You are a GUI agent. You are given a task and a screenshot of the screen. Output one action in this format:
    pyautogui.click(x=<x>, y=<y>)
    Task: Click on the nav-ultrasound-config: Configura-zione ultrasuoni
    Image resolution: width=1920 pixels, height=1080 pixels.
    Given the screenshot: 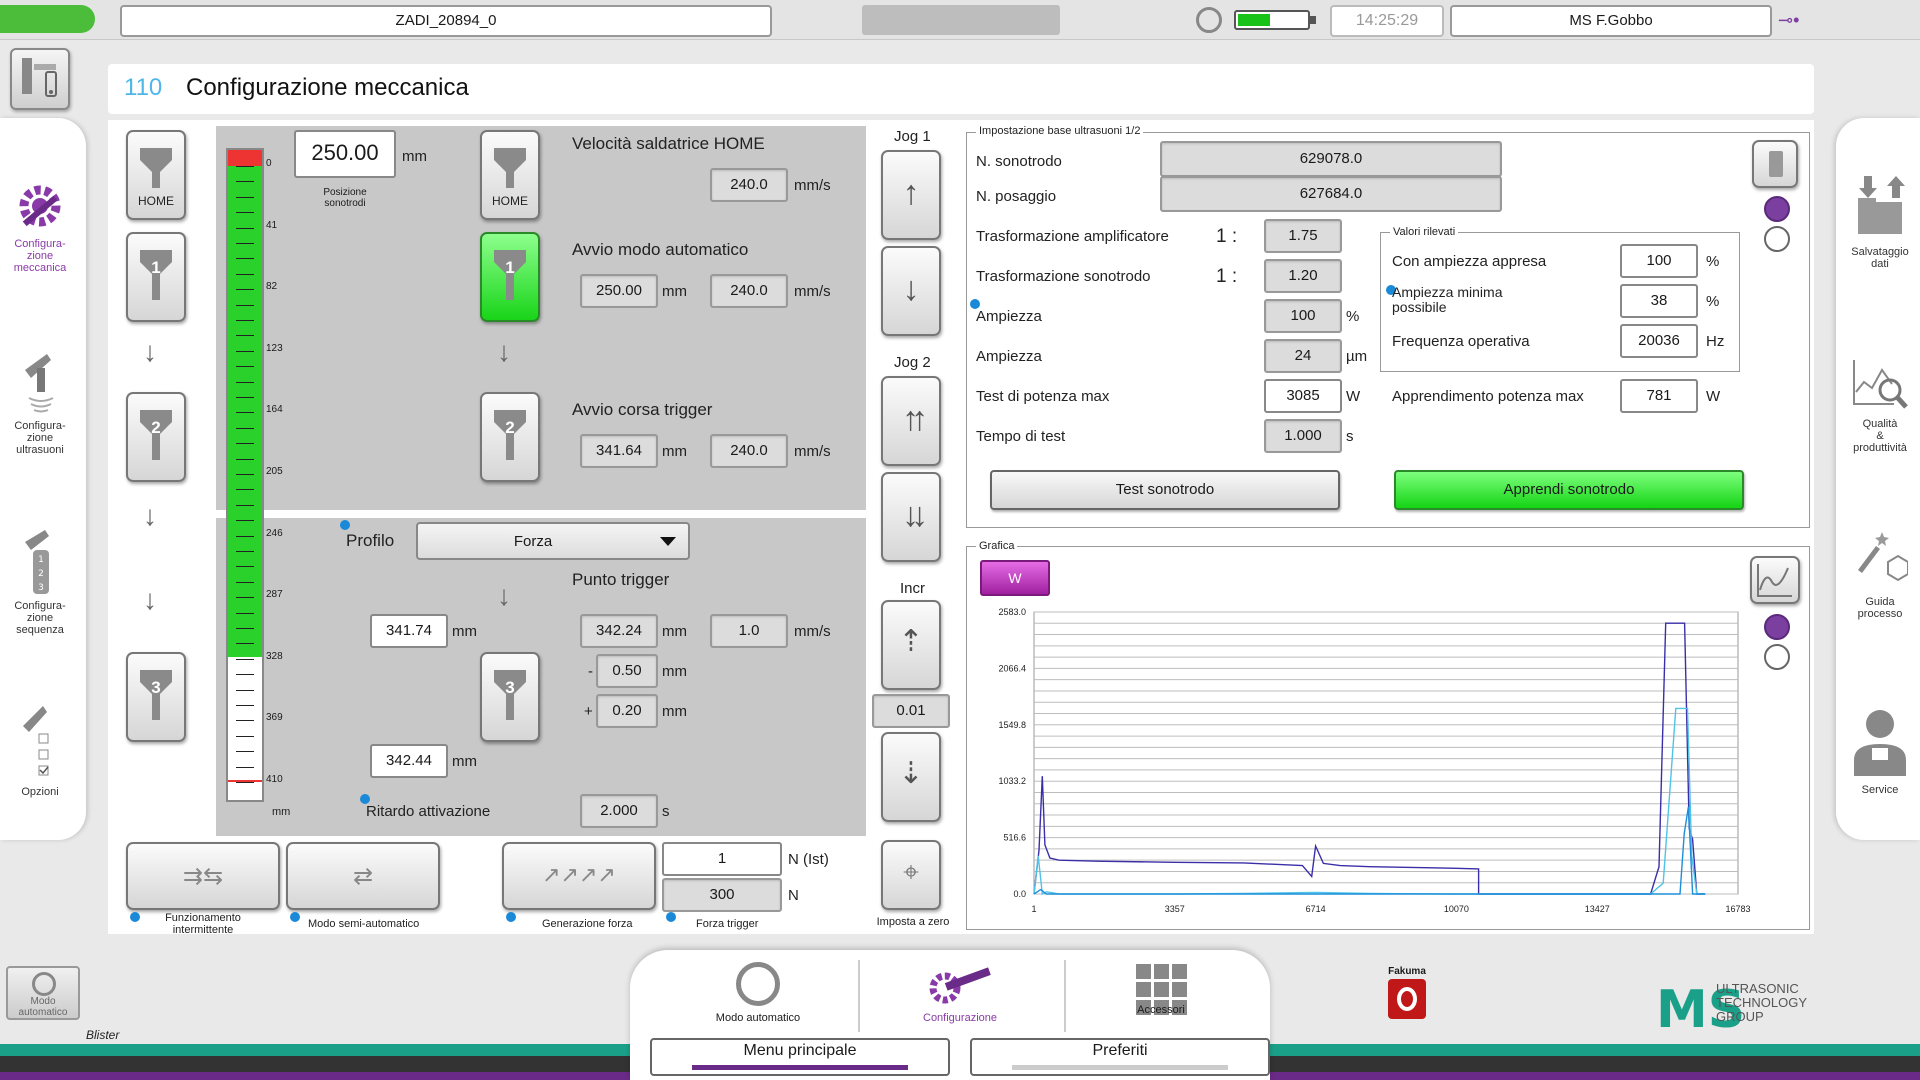 What is the action you would take?
    pyautogui.click(x=40, y=410)
    